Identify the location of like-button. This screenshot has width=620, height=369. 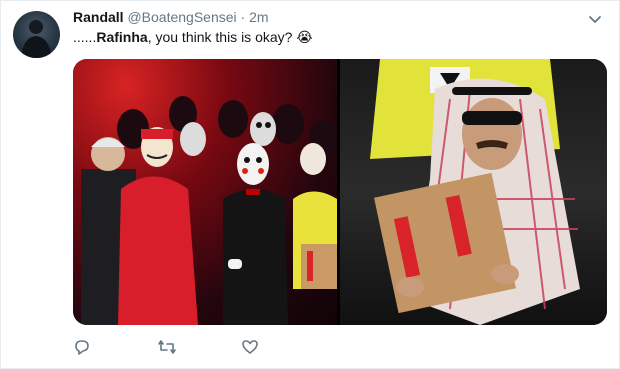
(283, 347).